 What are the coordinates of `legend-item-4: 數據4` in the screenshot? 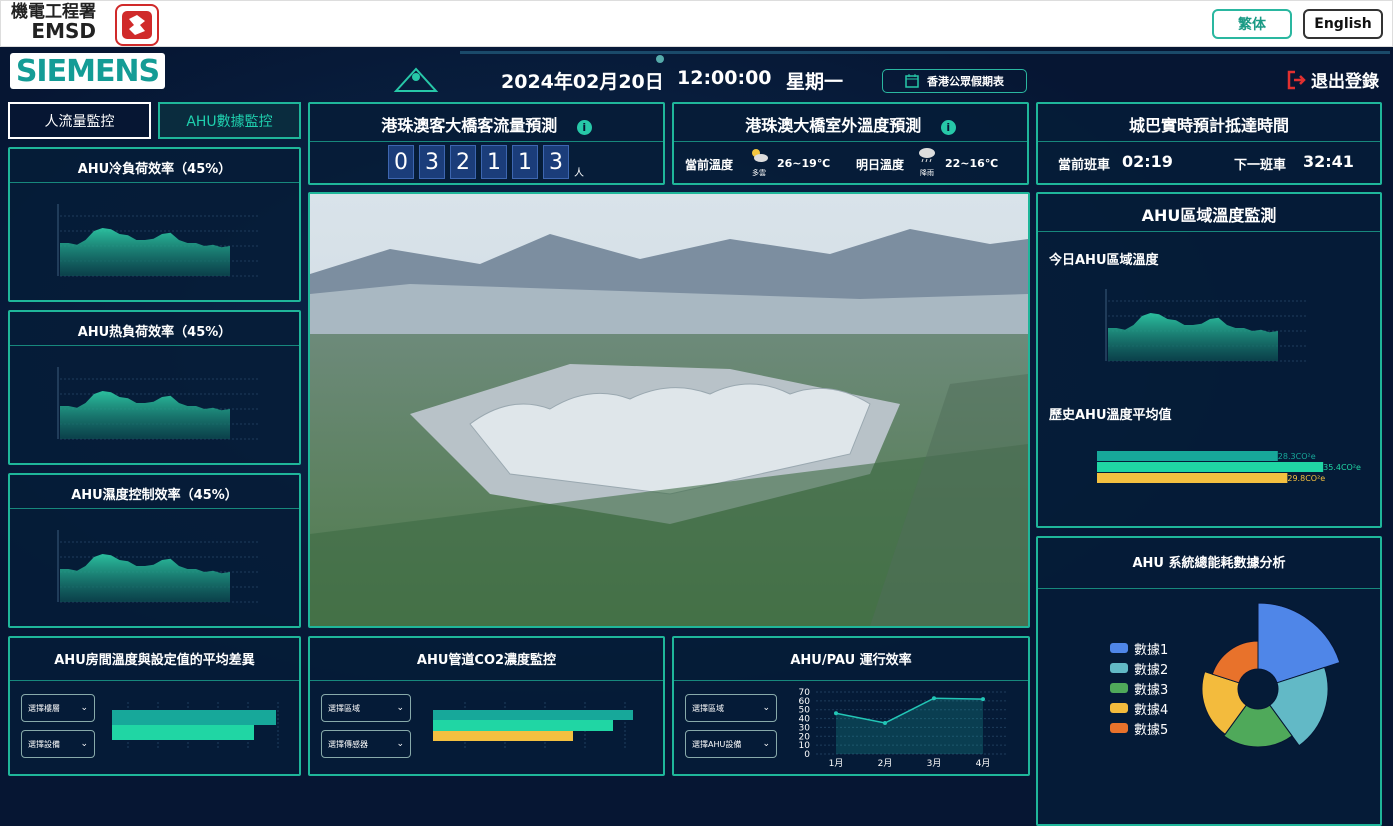 It's located at (1139, 708).